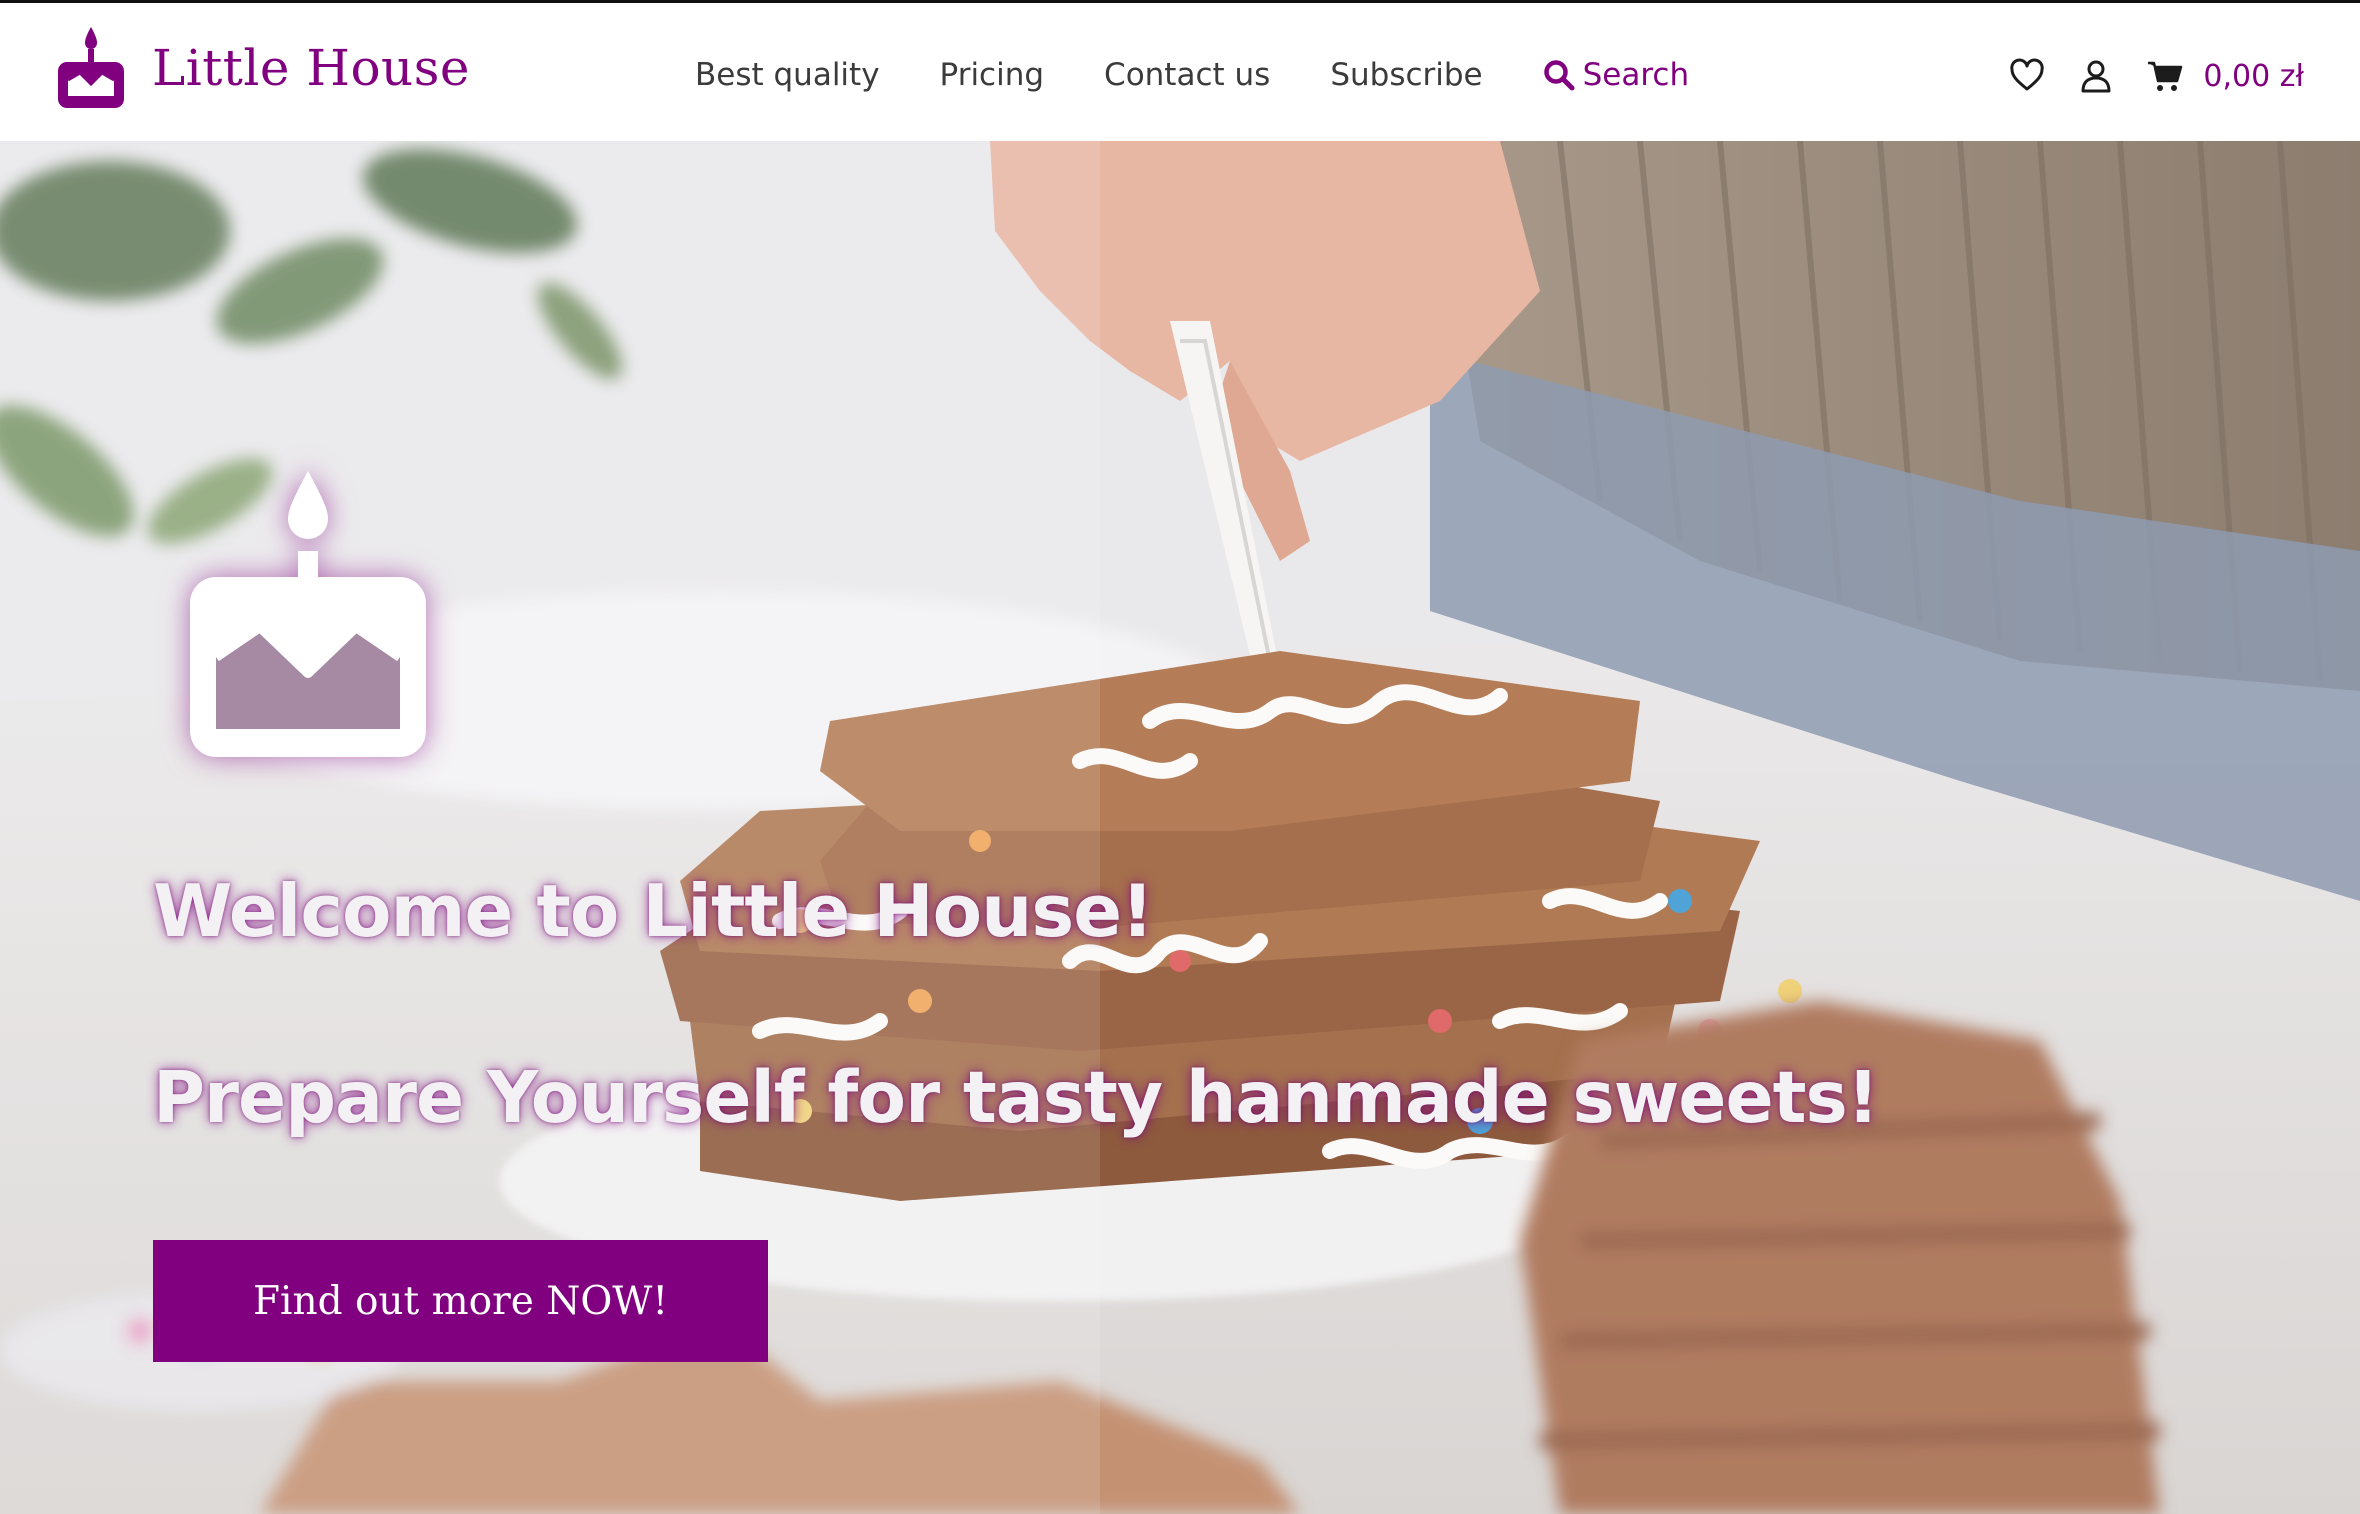 The width and height of the screenshot is (2360, 1514). I want to click on brand-logo-link: Little House, so click(262, 68).